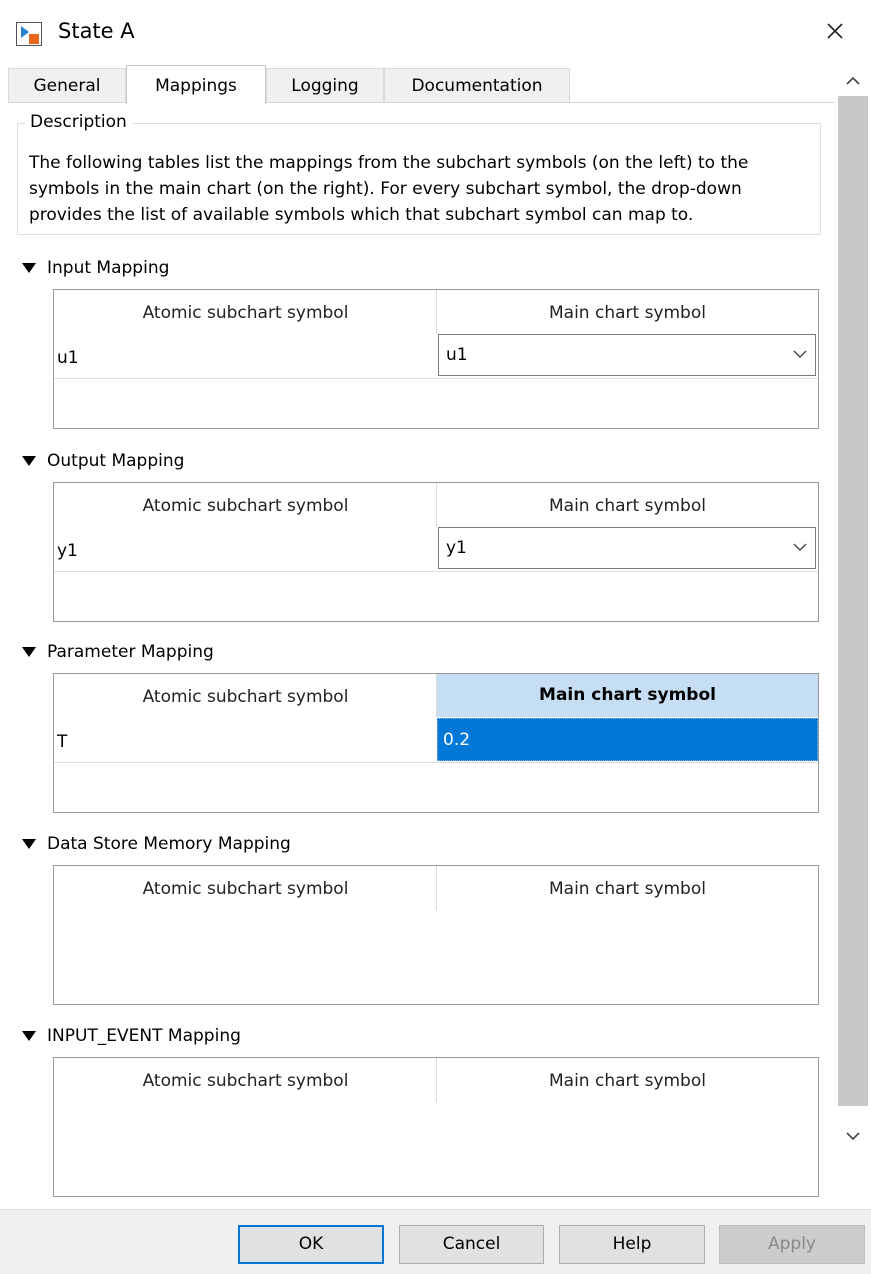 The width and height of the screenshot is (871, 1274). I want to click on help-button: Help, so click(632, 1244).